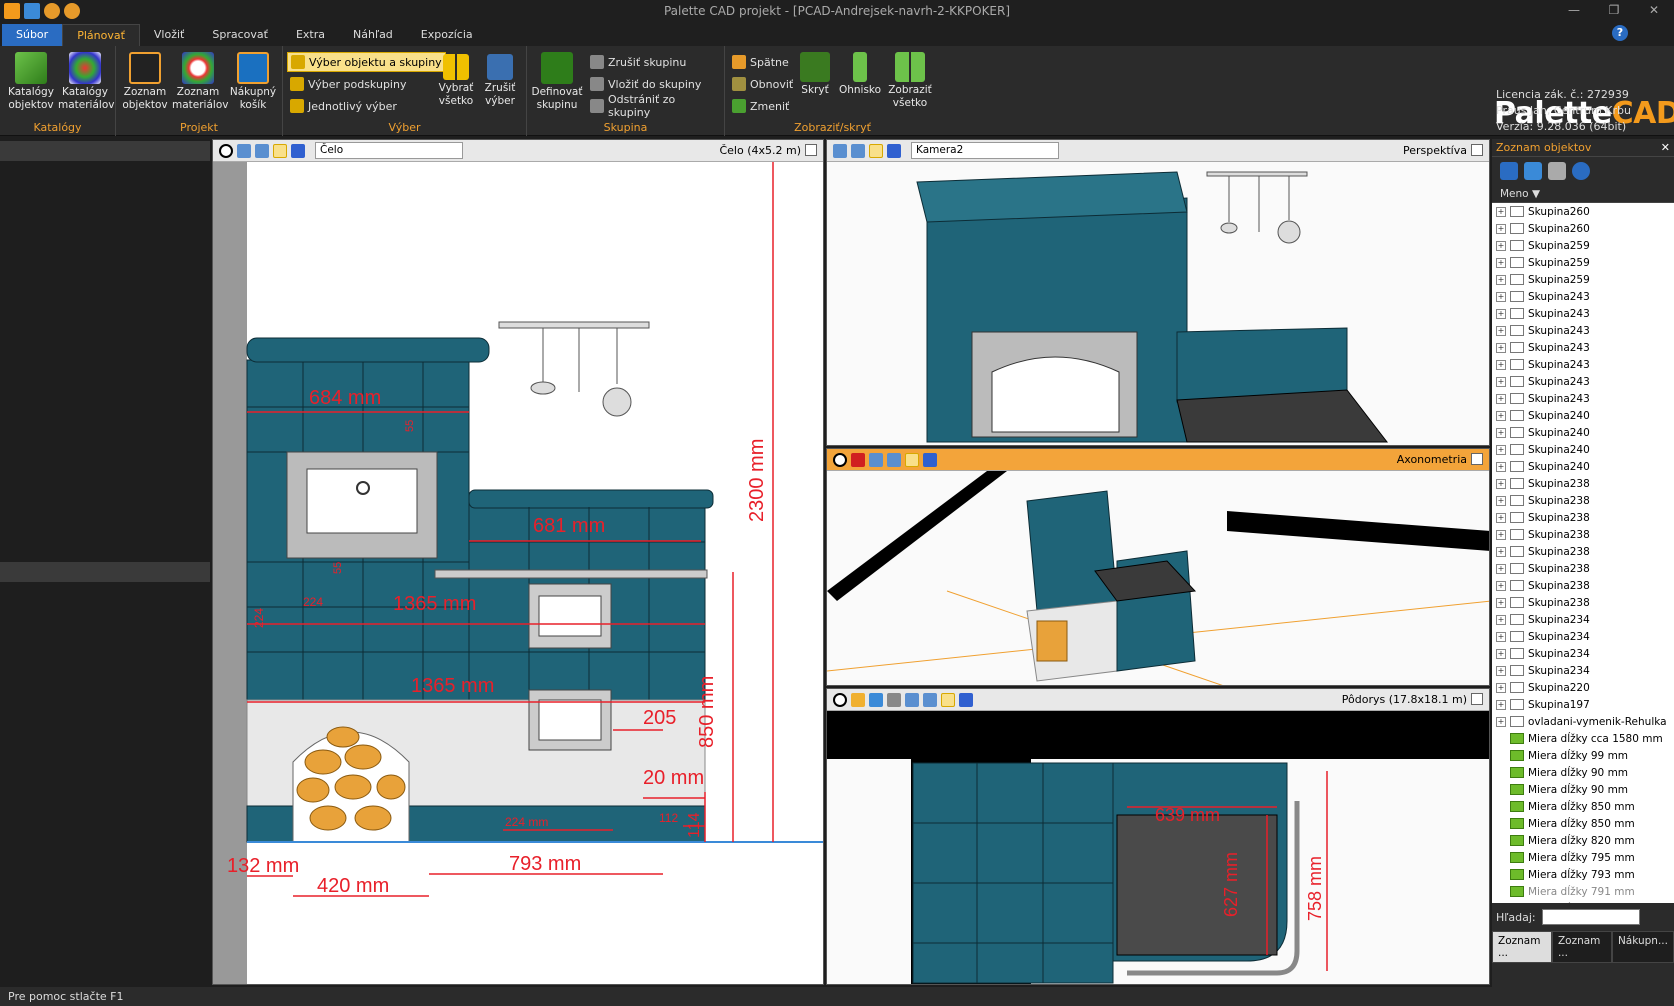  What do you see at coordinates (373, 35) in the screenshot?
I see `tab-nahlad: Náhľad` at bounding box center [373, 35].